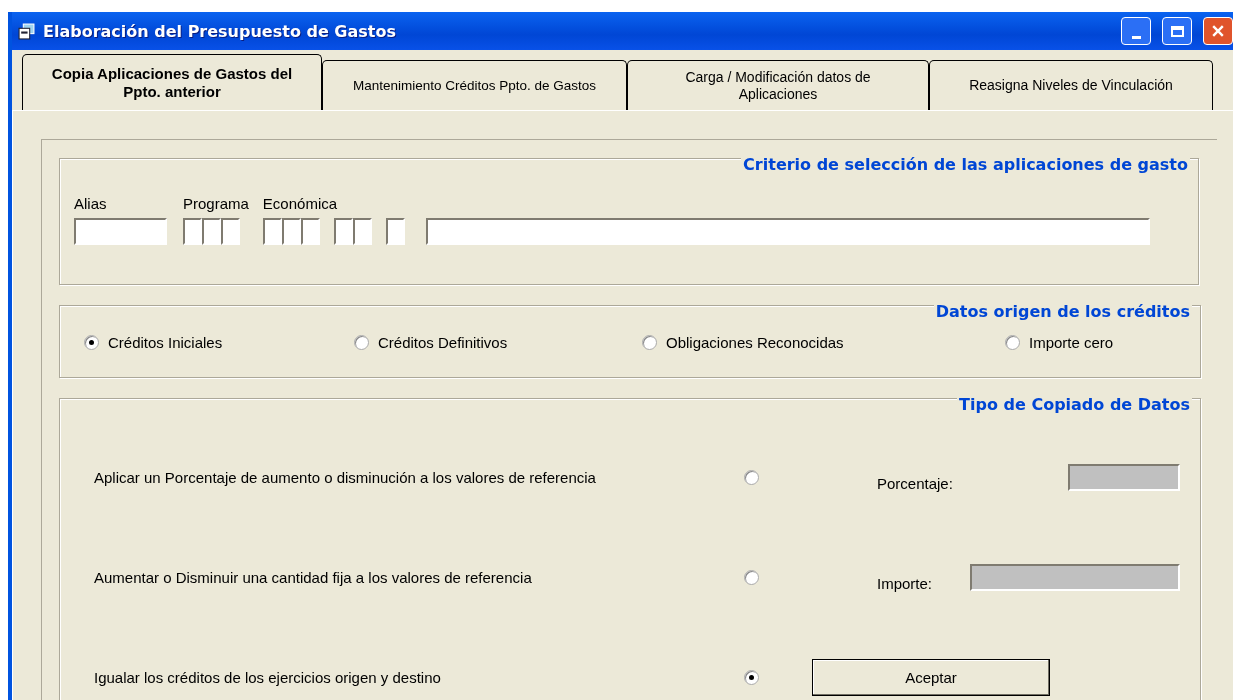 This screenshot has width=1233, height=700. I want to click on field-label: Programa, so click(216, 203).